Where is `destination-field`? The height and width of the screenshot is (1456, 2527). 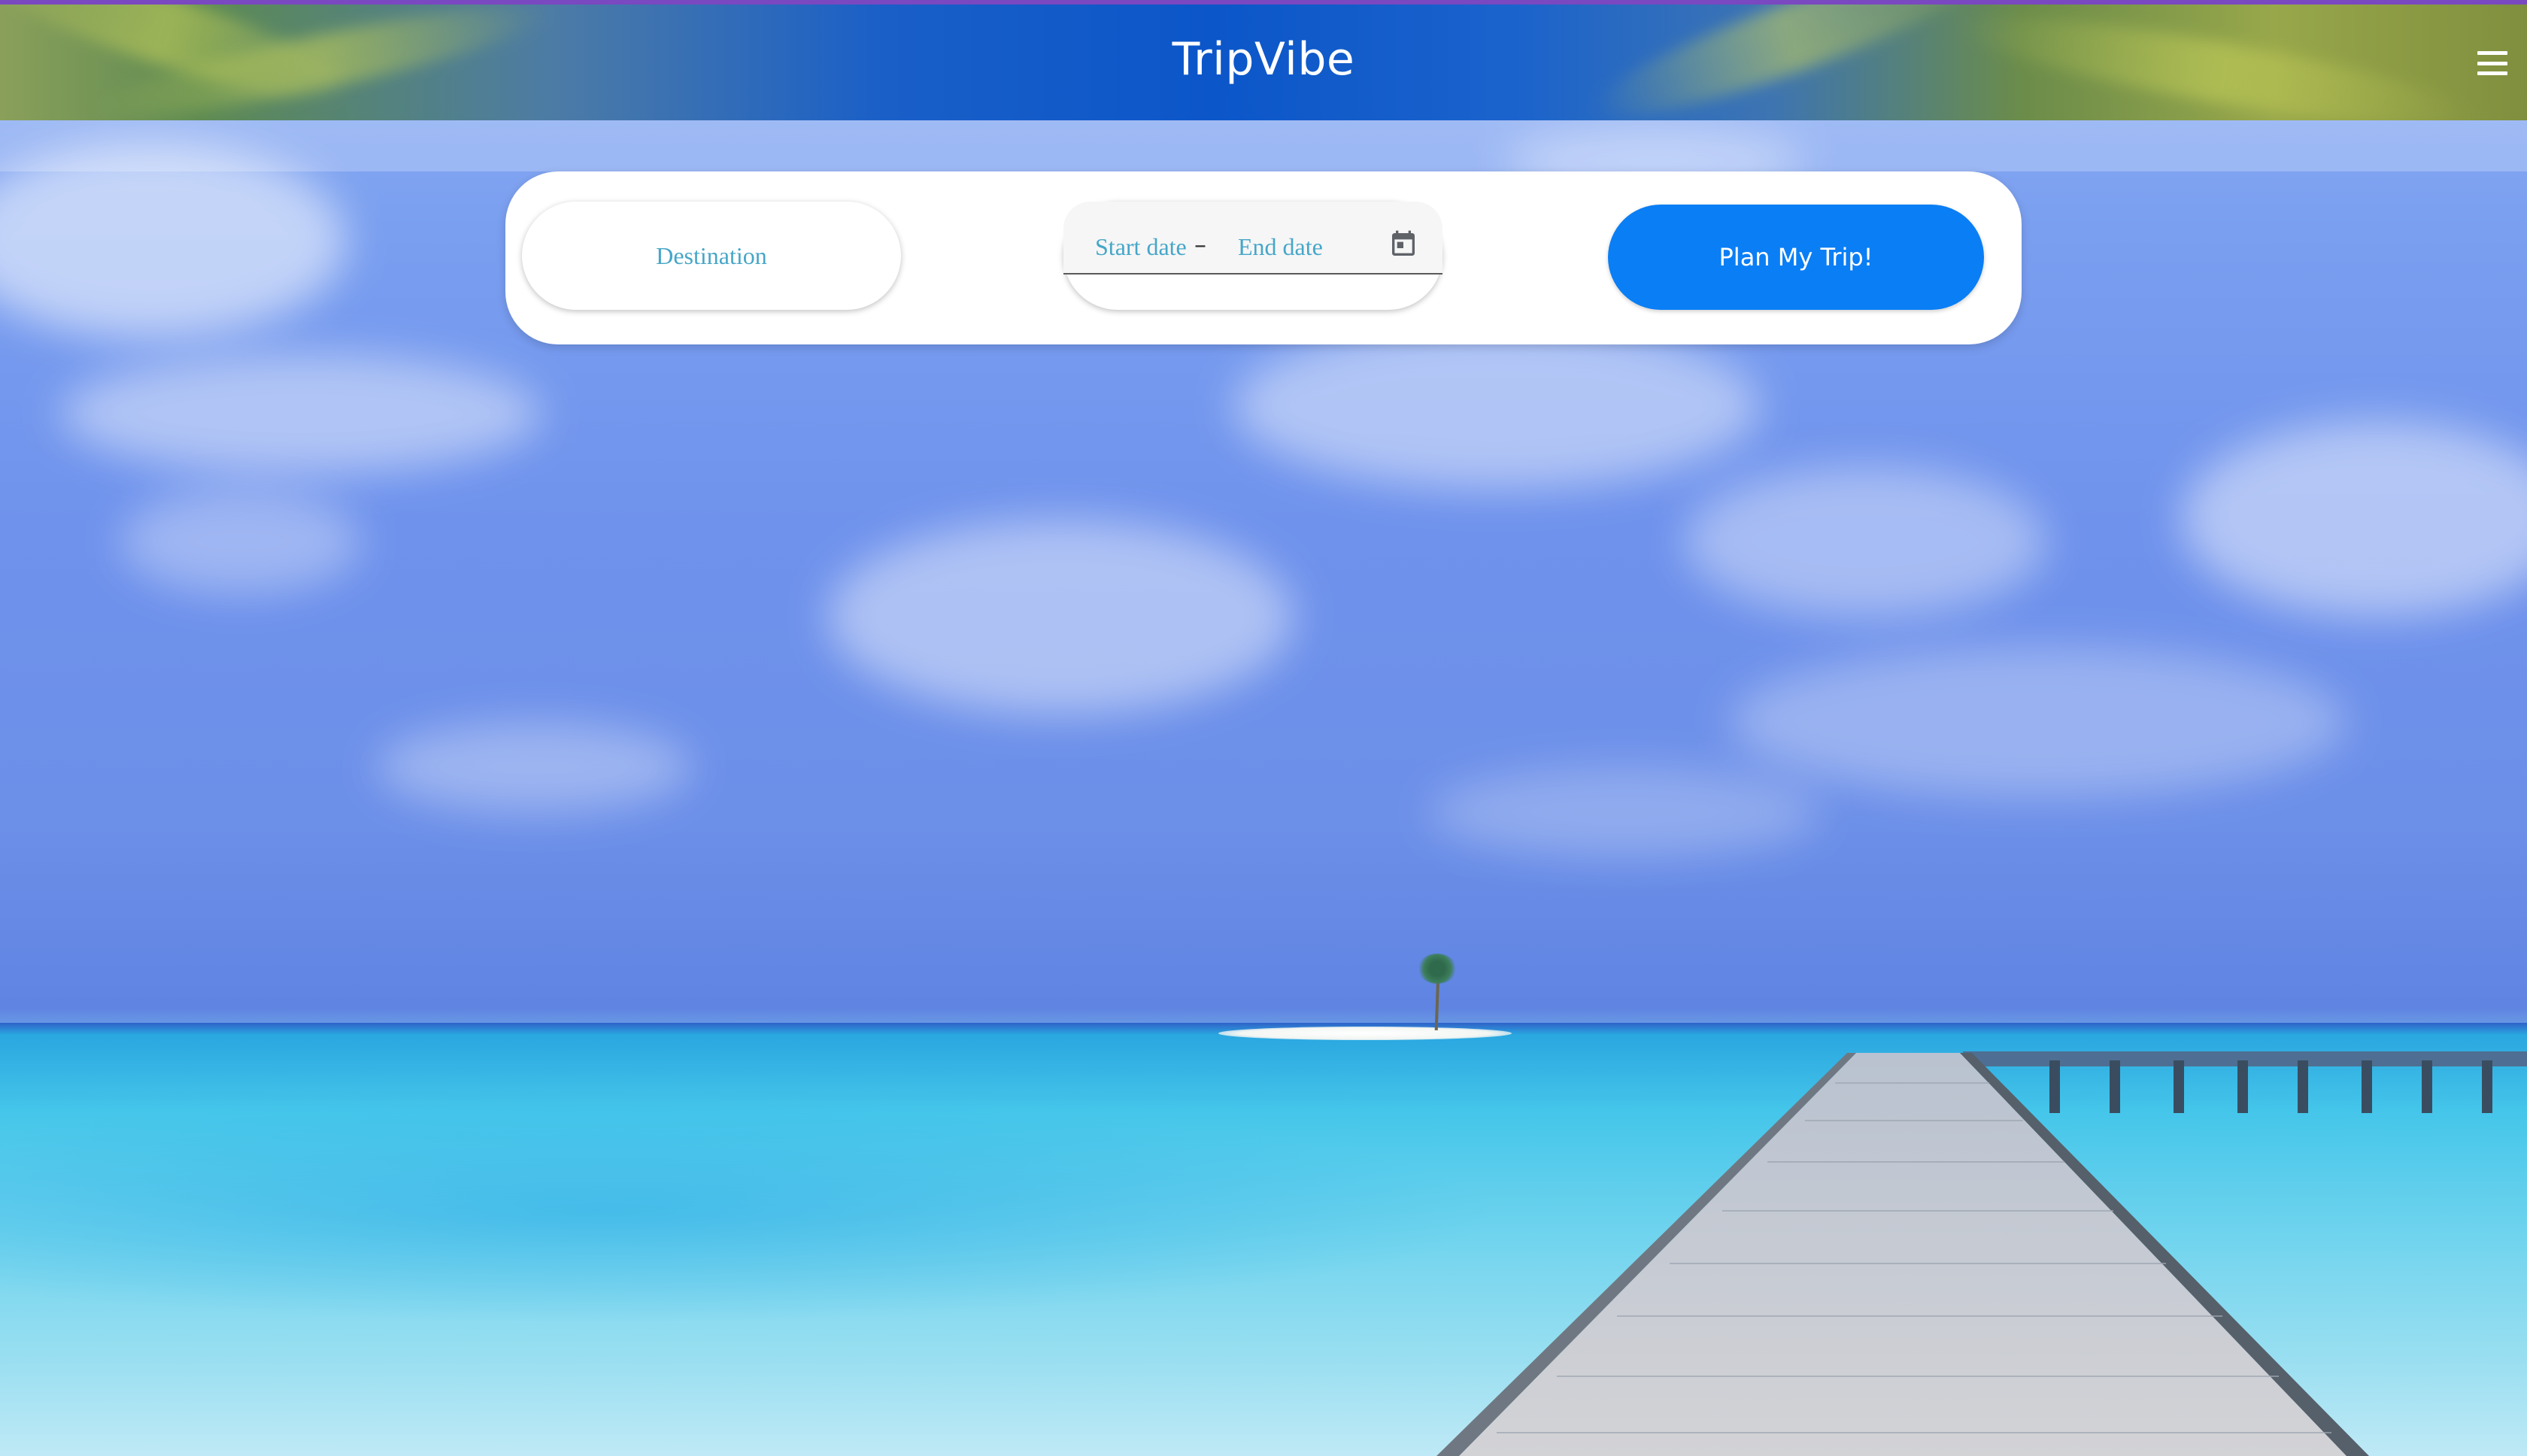
destination-field is located at coordinates (711, 256).